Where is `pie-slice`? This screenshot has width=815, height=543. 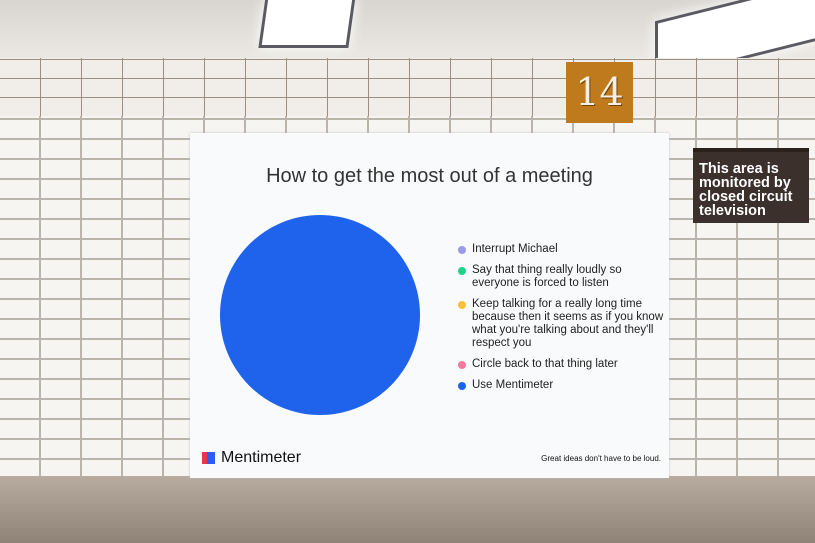
pie-slice is located at coordinates (320, 315).